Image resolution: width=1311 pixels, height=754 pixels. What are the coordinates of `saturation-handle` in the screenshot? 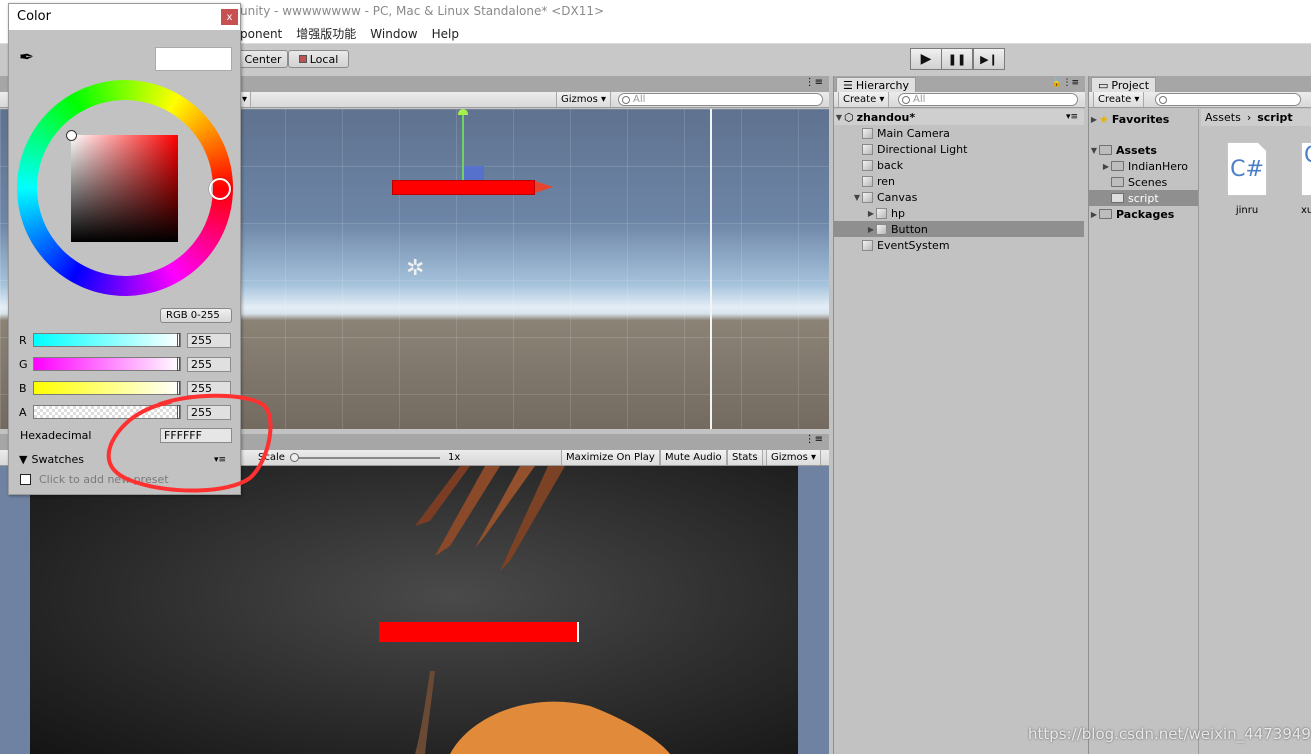 It's located at (71, 135).